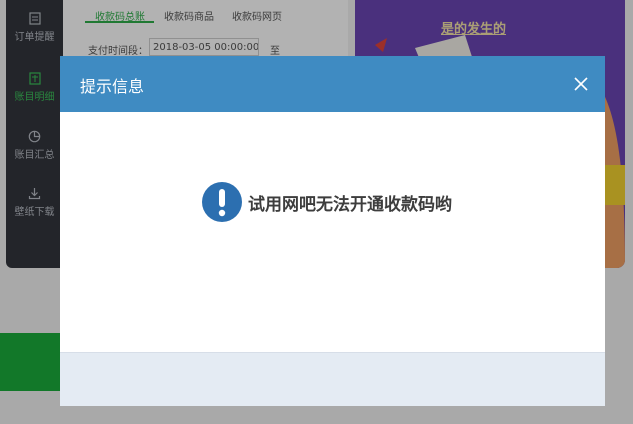  What do you see at coordinates (222, 202) in the screenshot?
I see `exclamation-icon` at bounding box center [222, 202].